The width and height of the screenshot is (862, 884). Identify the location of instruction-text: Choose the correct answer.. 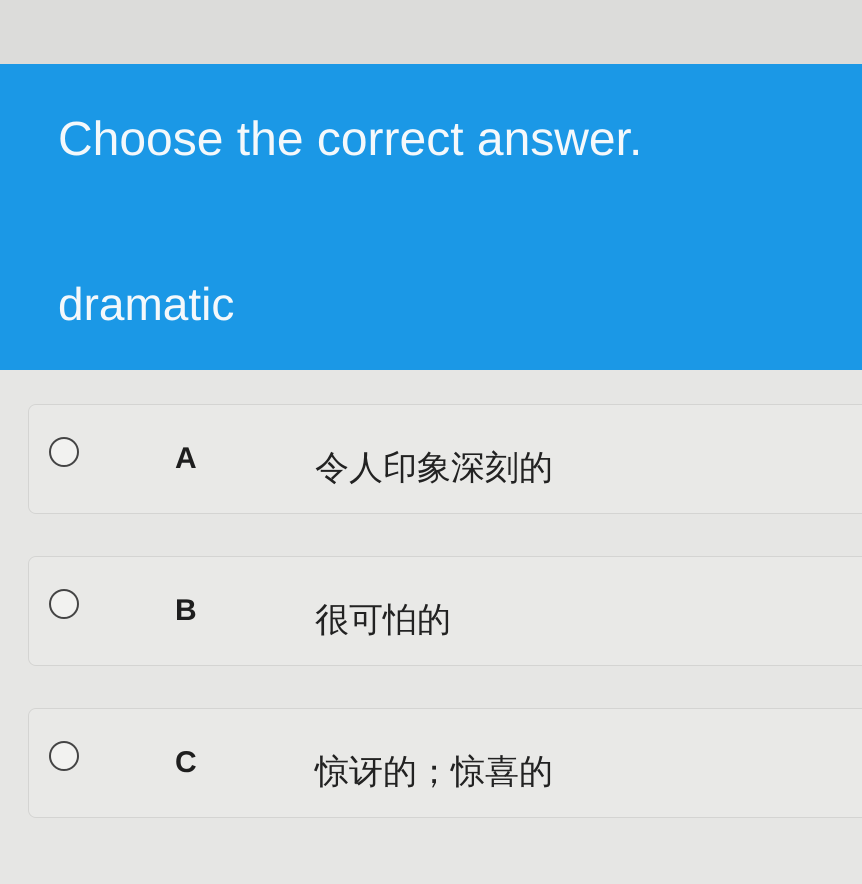
(351, 140).